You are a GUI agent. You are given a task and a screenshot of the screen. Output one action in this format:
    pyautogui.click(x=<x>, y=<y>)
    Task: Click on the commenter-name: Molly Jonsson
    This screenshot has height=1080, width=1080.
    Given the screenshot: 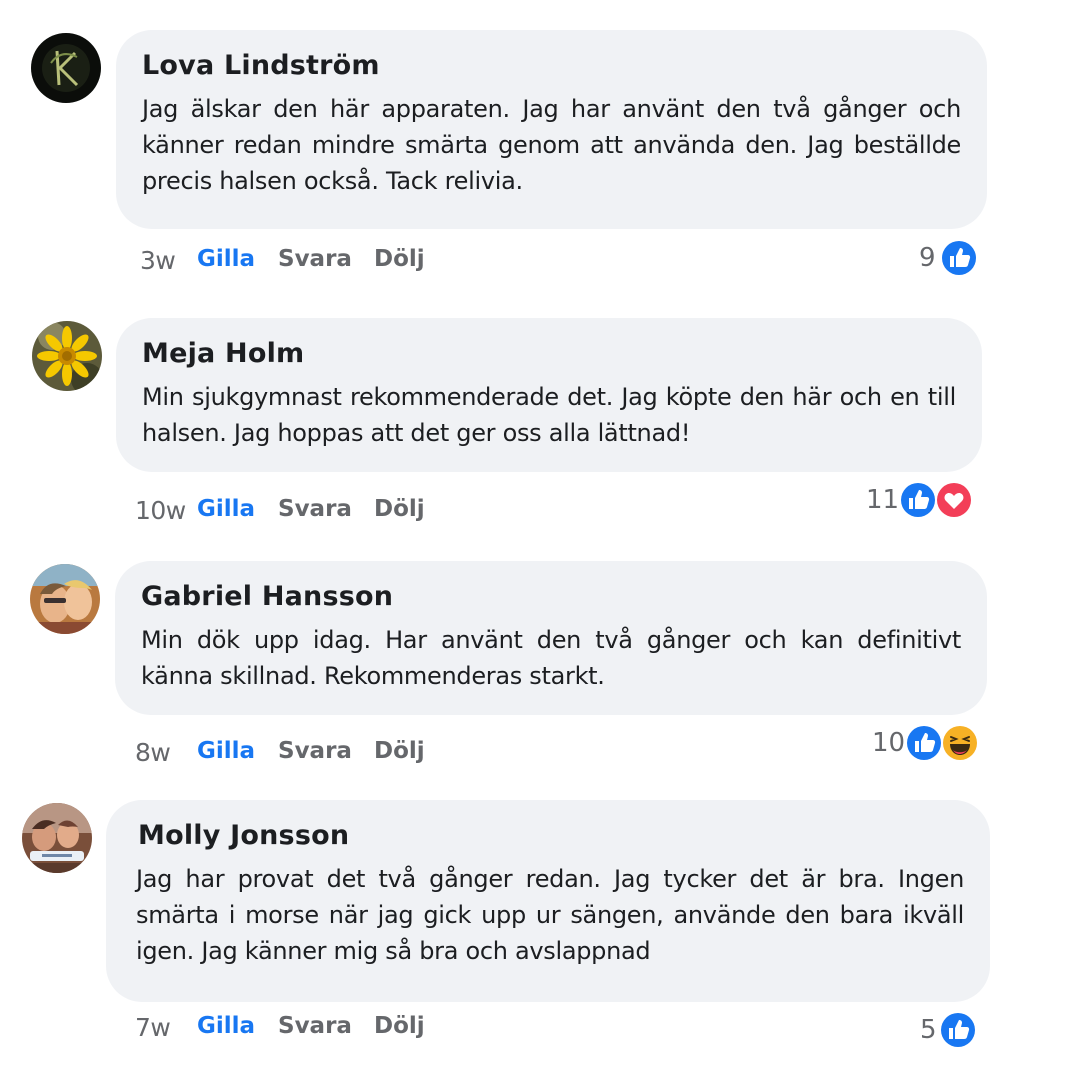 What is the action you would take?
    pyautogui.click(x=551, y=835)
    